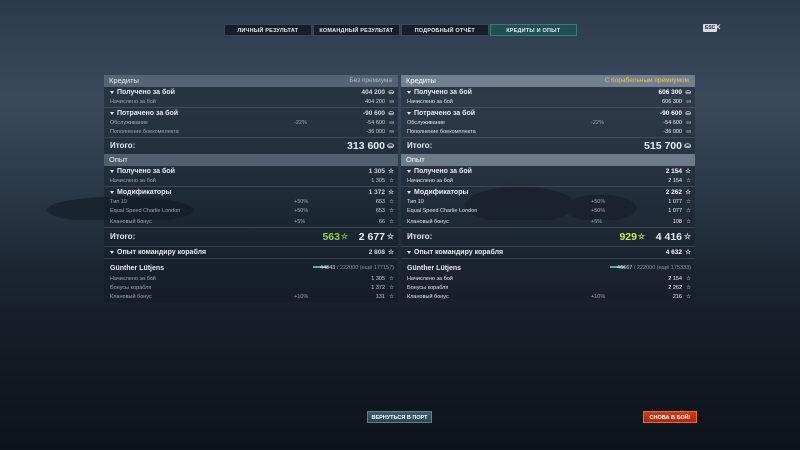  I want to click on divider, so click(251, 258).